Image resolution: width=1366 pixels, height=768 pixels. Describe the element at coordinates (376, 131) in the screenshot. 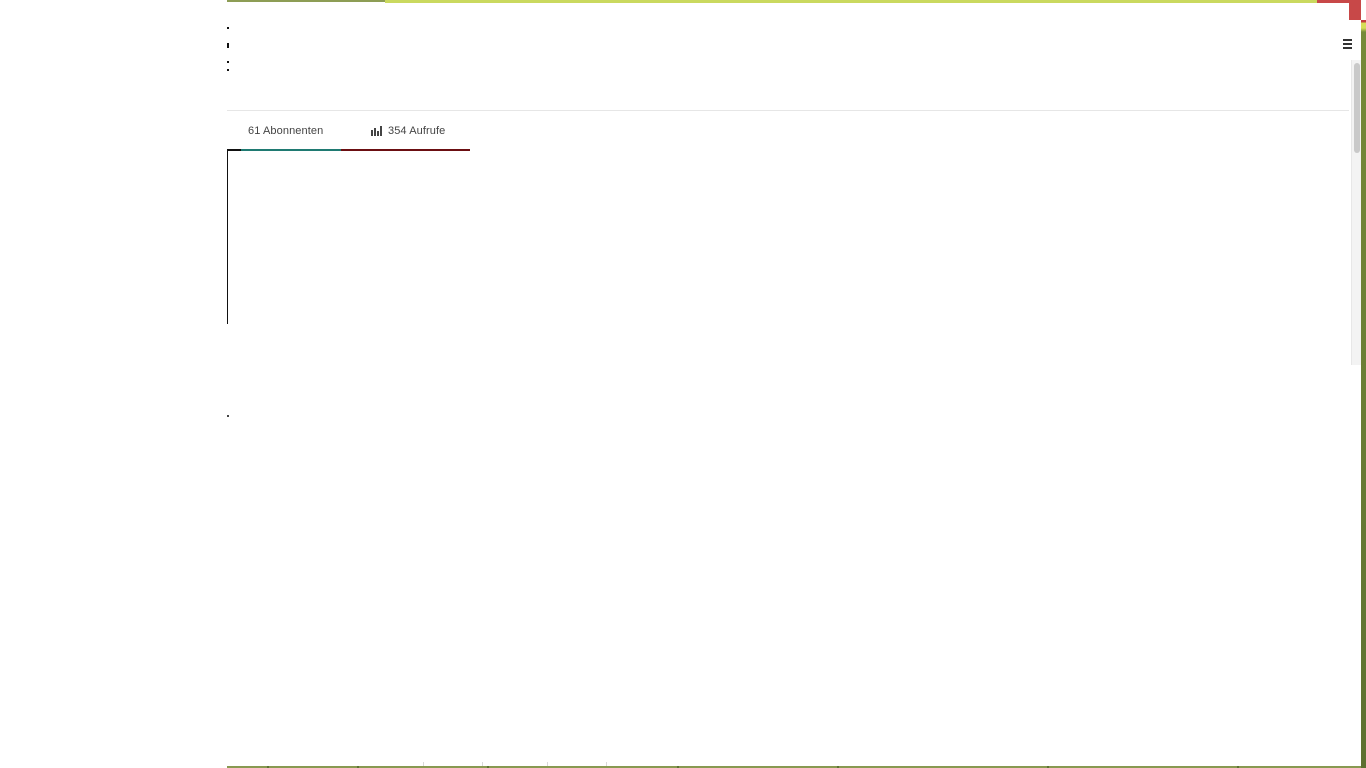

I see `bar-chart-icon` at that location.